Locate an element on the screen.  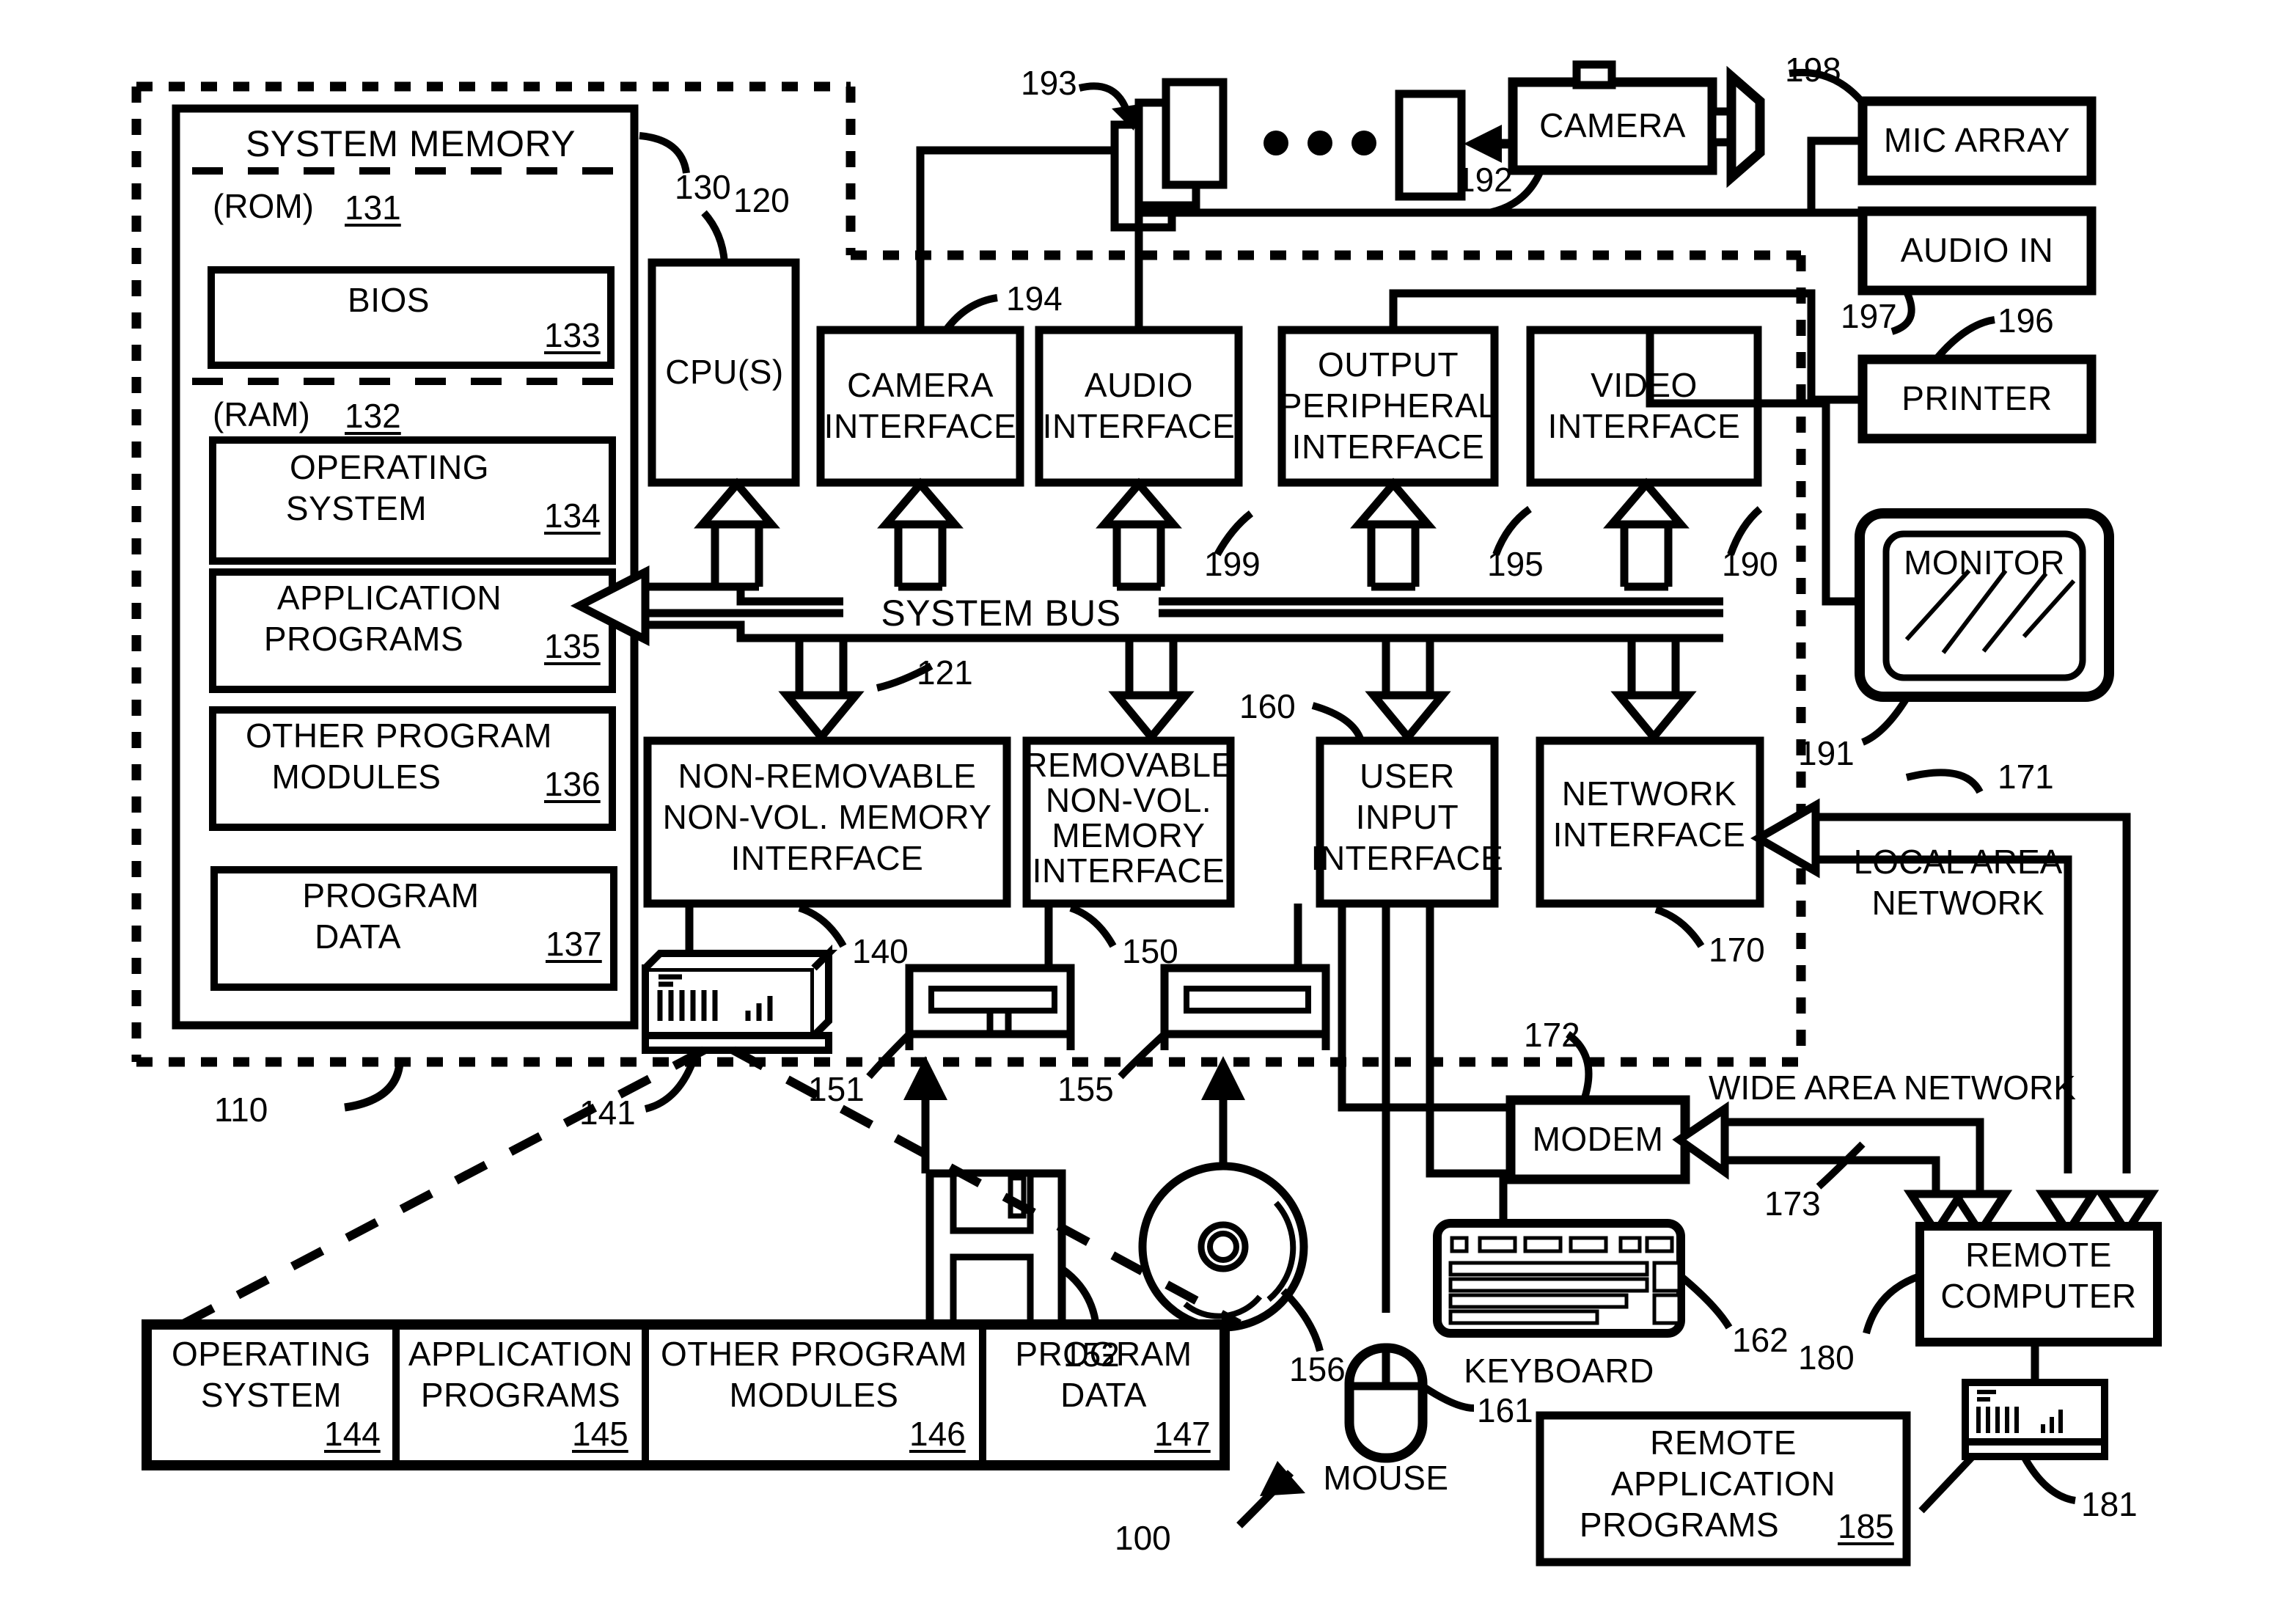
disk-table-col3-l2: DATA is located at coordinates (1103, 1395).